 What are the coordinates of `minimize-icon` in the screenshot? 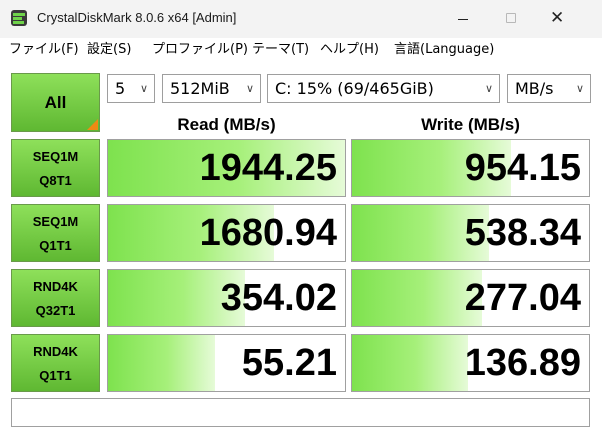 It's located at (463, 19).